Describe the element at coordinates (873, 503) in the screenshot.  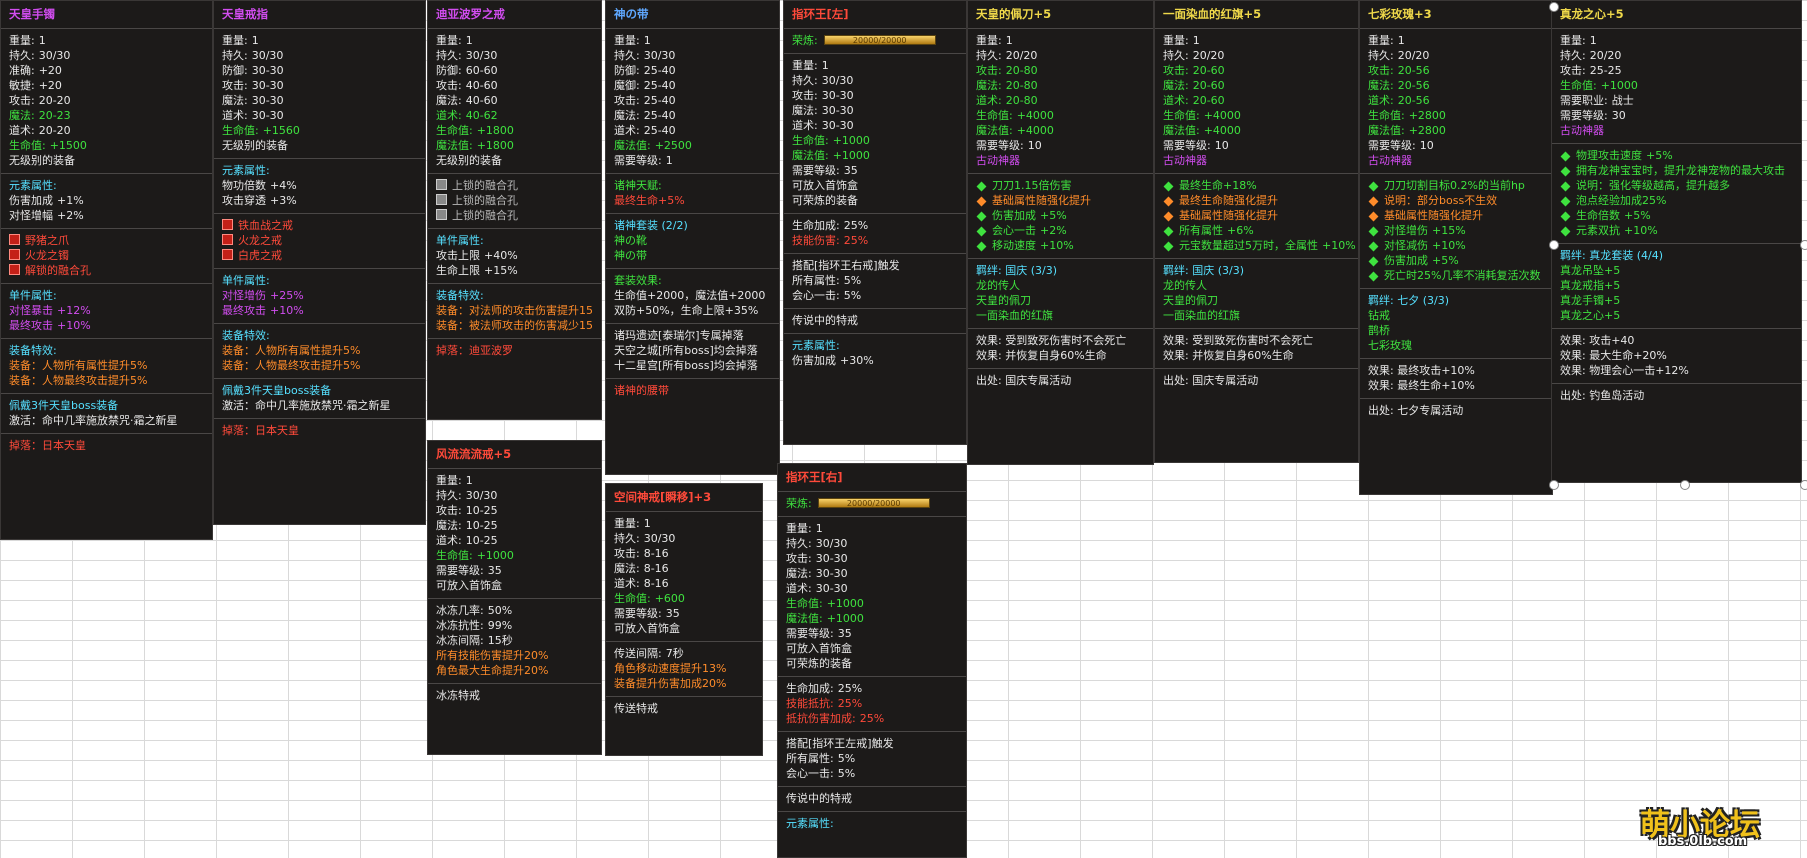
I see `refine-progress-text: 20000/20000` at that location.